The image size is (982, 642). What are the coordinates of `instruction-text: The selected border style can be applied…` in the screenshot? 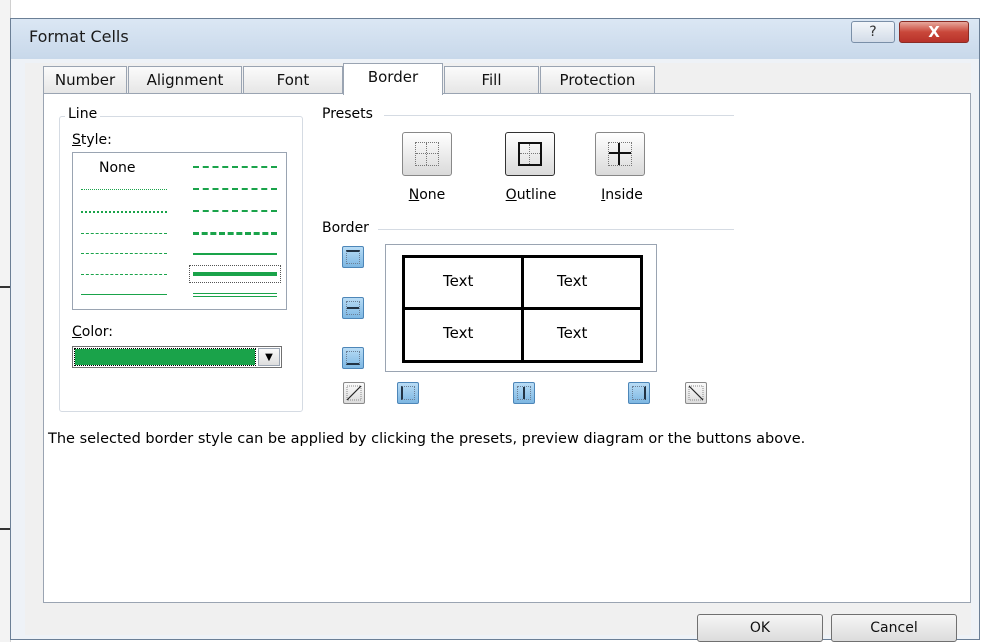 It's located at (427, 439).